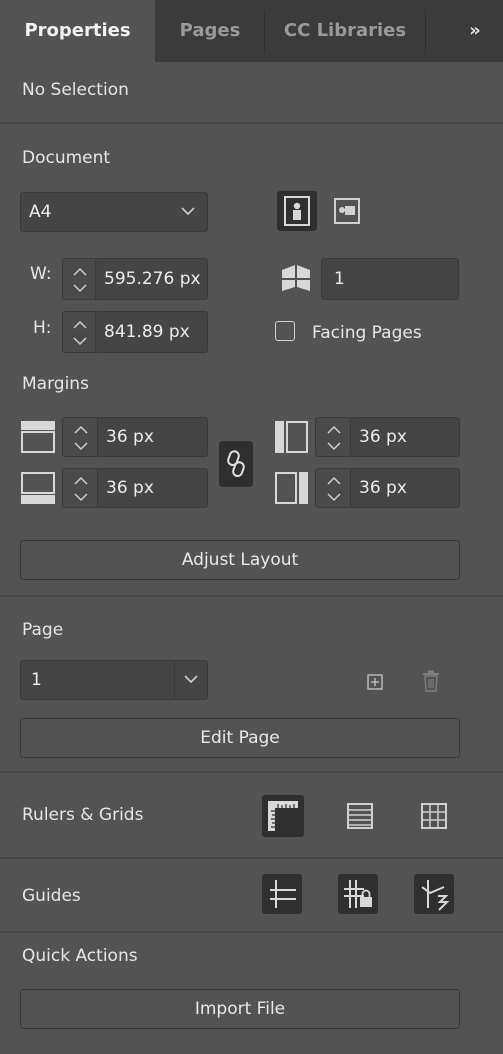 The height and width of the screenshot is (1054, 503). What do you see at coordinates (210, 31) in the screenshot?
I see `tab-pages: Pages` at bounding box center [210, 31].